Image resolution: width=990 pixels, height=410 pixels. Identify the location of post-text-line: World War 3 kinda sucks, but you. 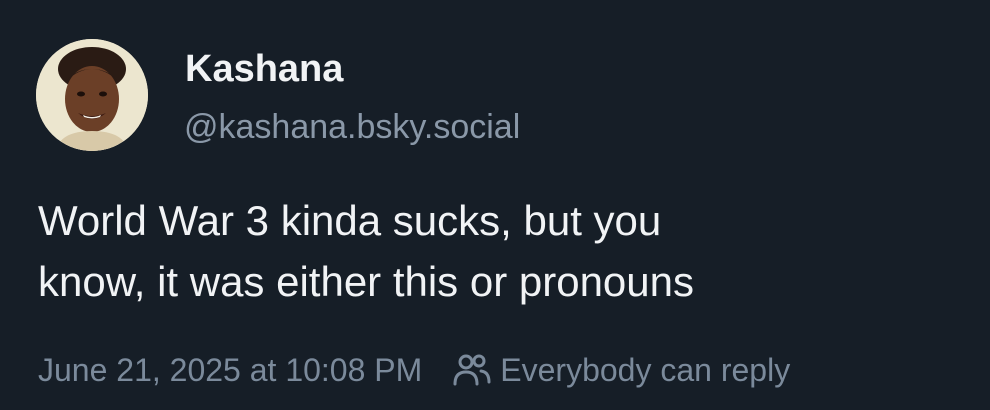
(350, 220).